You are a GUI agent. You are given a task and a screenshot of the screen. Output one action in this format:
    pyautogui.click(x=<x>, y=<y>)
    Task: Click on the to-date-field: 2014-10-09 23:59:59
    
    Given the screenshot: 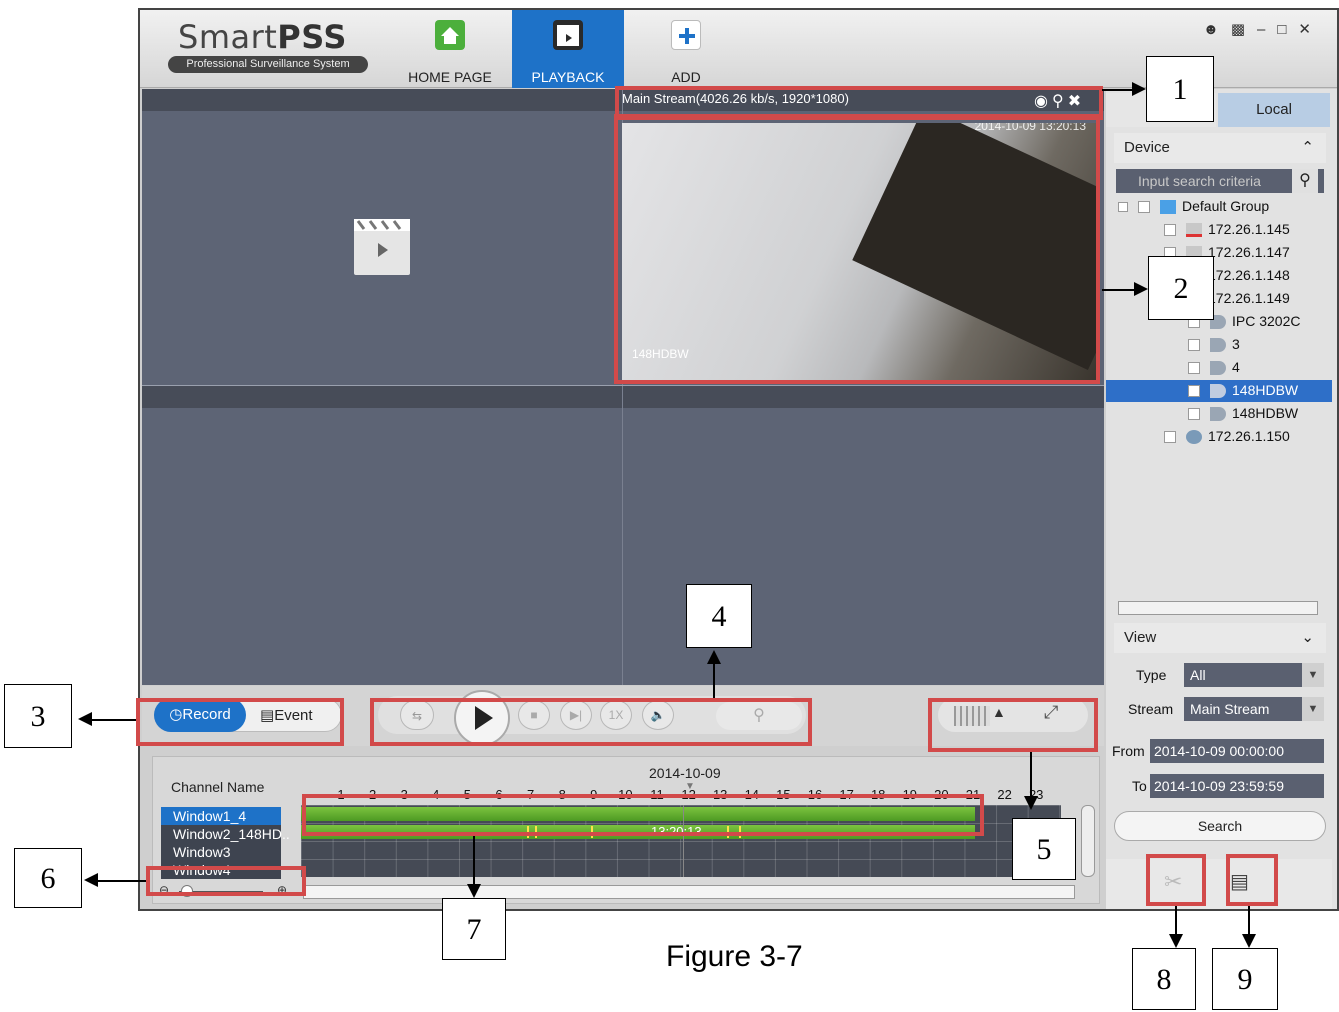 What is the action you would take?
    pyautogui.click(x=1237, y=786)
    